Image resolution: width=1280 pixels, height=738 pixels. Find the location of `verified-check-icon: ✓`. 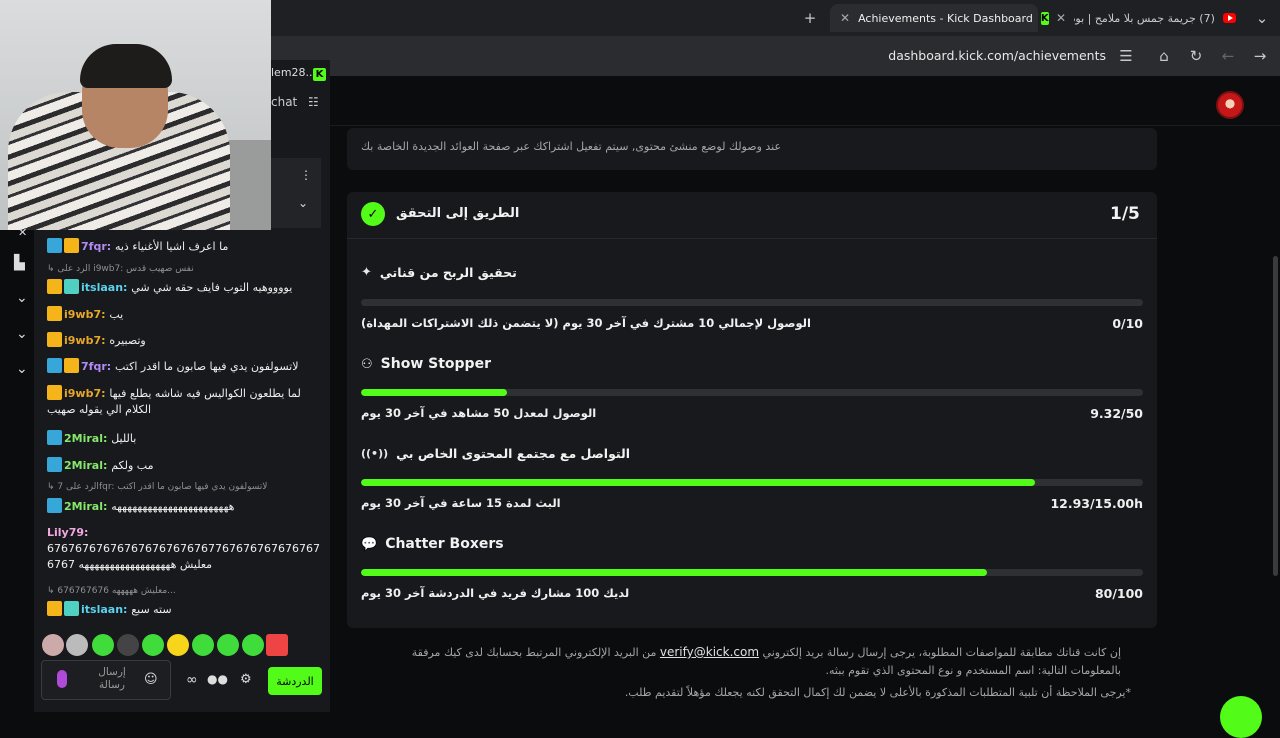

verified-check-icon: ✓ is located at coordinates (373, 214).